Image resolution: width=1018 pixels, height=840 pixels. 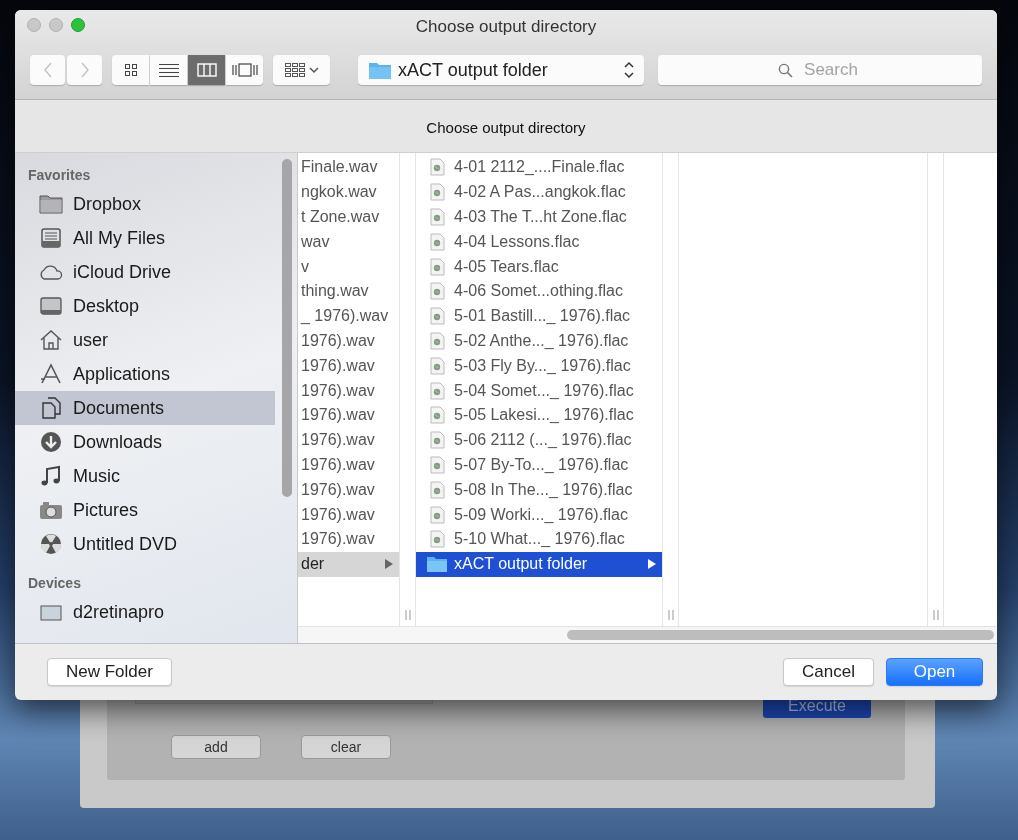 What do you see at coordinates (145, 204) in the screenshot?
I see `sidebar-item: Dropbox` at bounding box center [145, 204].